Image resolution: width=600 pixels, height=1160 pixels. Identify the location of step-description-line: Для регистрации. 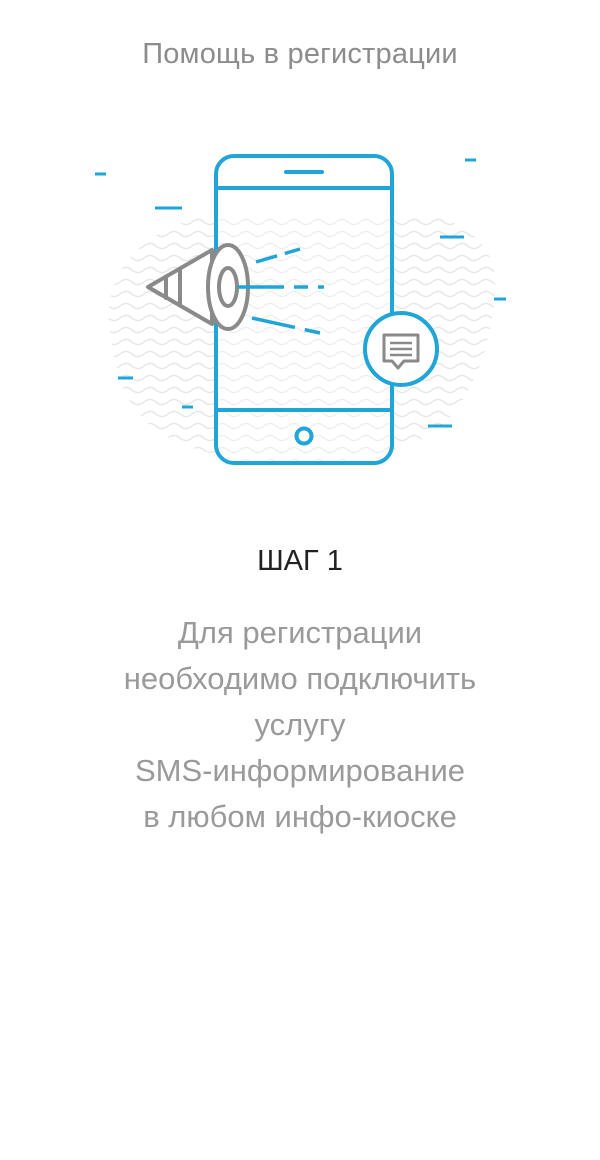
(300, 632).